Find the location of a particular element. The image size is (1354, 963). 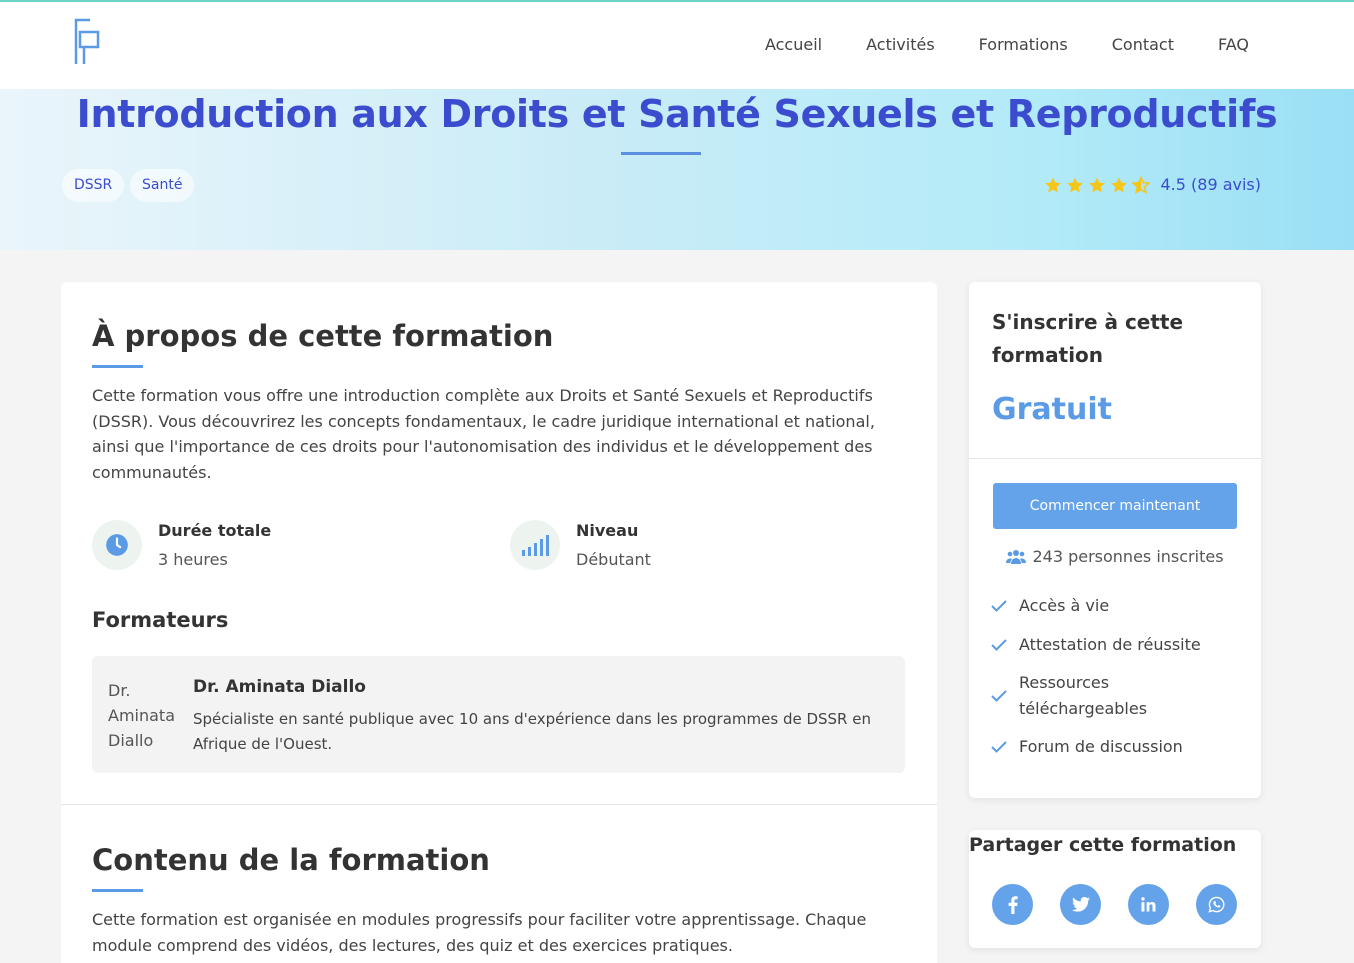

feature-item: Ressources téléchargeables is located at coordinates (1106, 696).